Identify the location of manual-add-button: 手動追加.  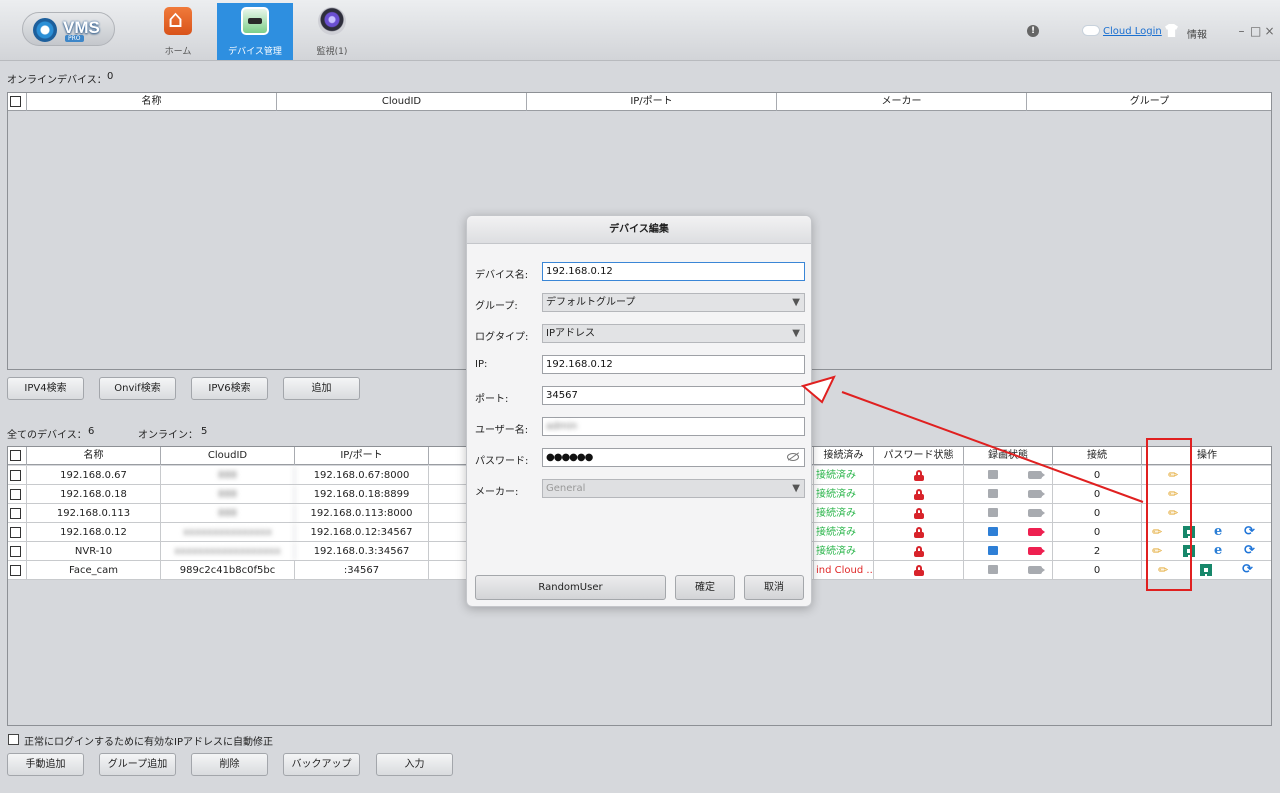
(45, 764).